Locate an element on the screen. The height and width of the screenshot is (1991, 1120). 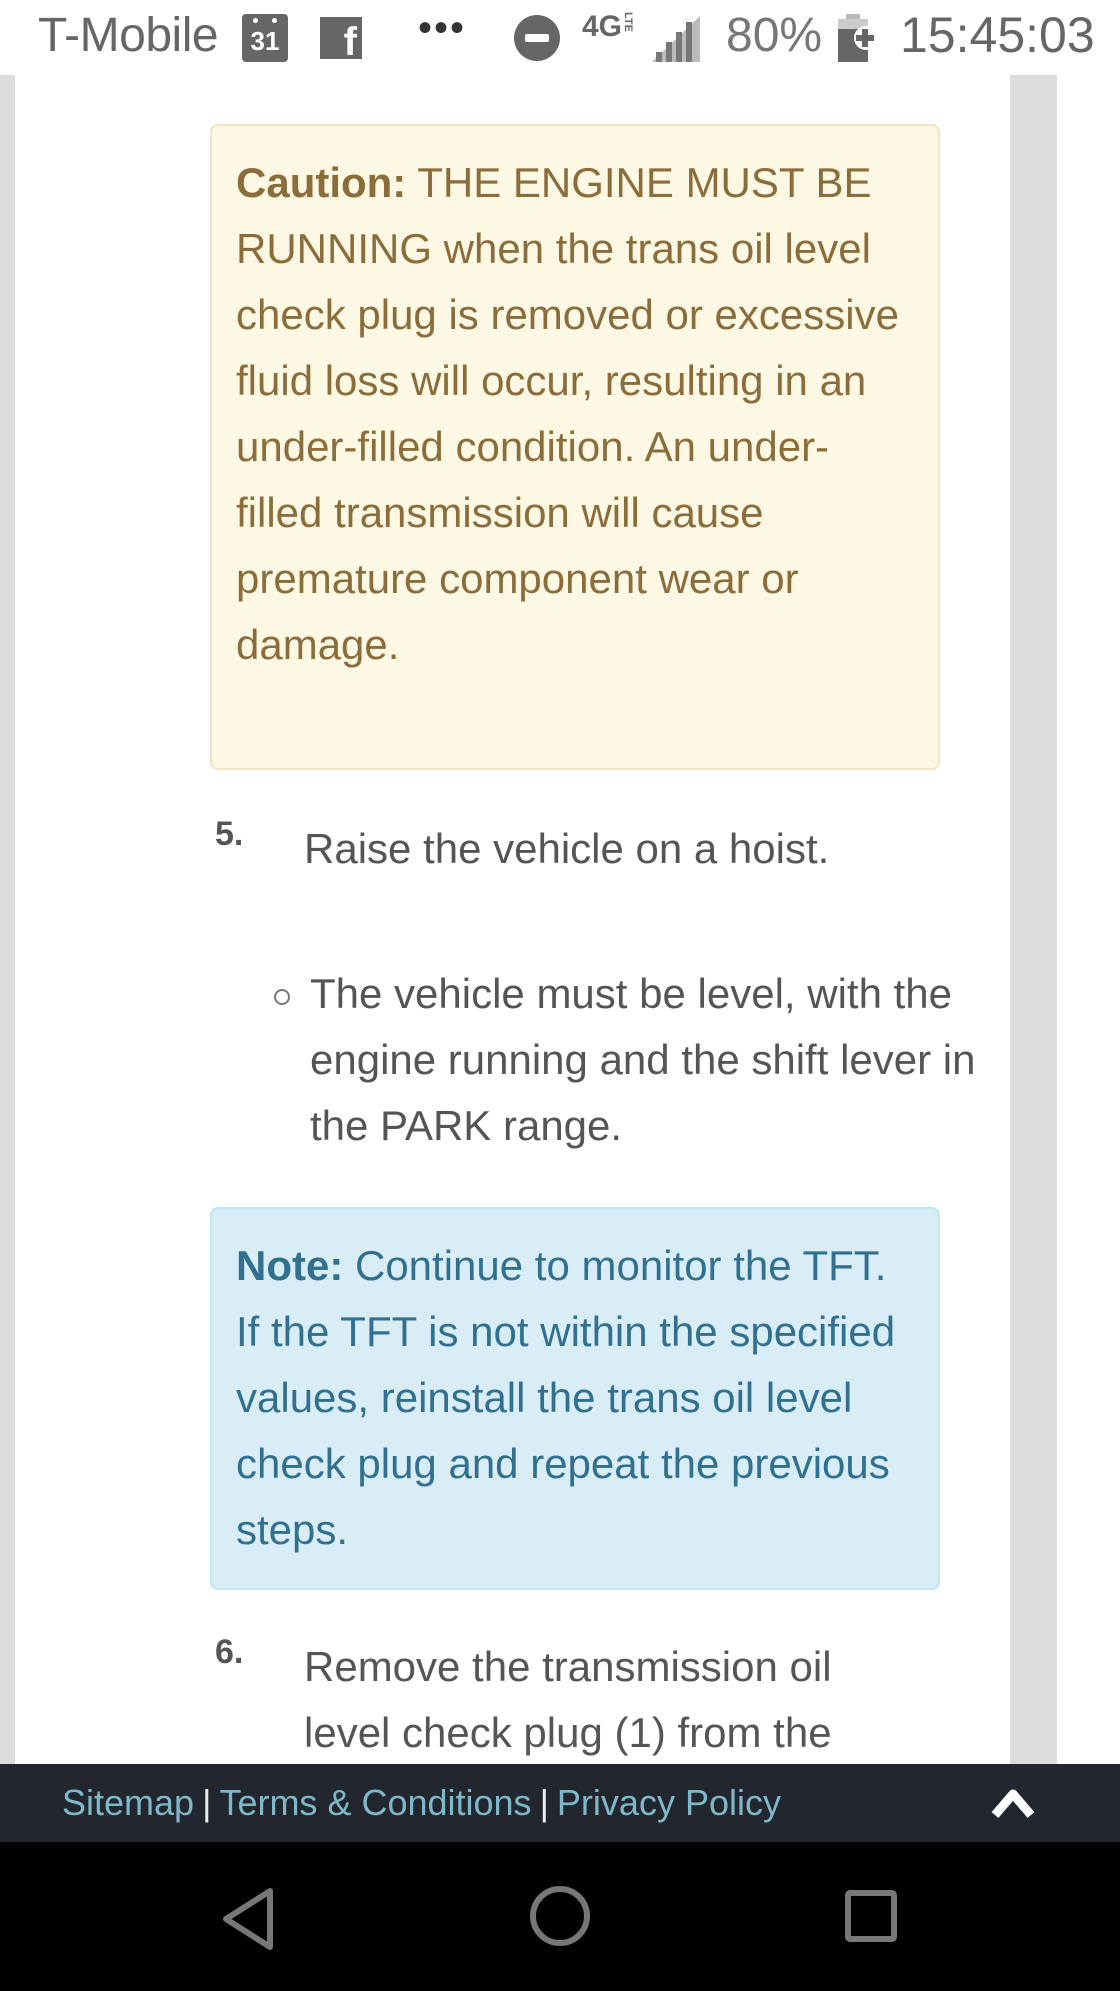
chevron-up-icon is located at coordinates (1013, 1802).